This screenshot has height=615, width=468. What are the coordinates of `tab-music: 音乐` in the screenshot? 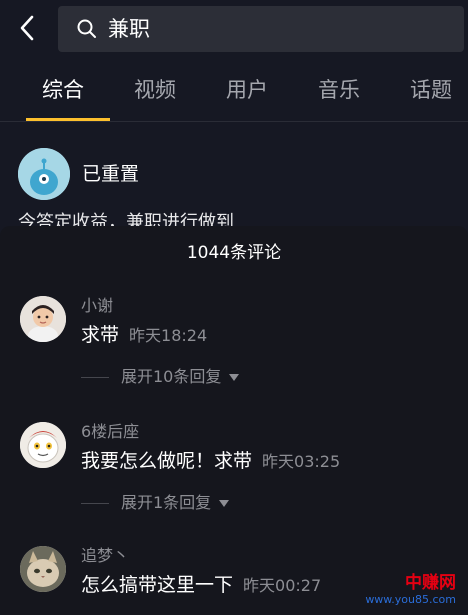 It's located at (339, 90).